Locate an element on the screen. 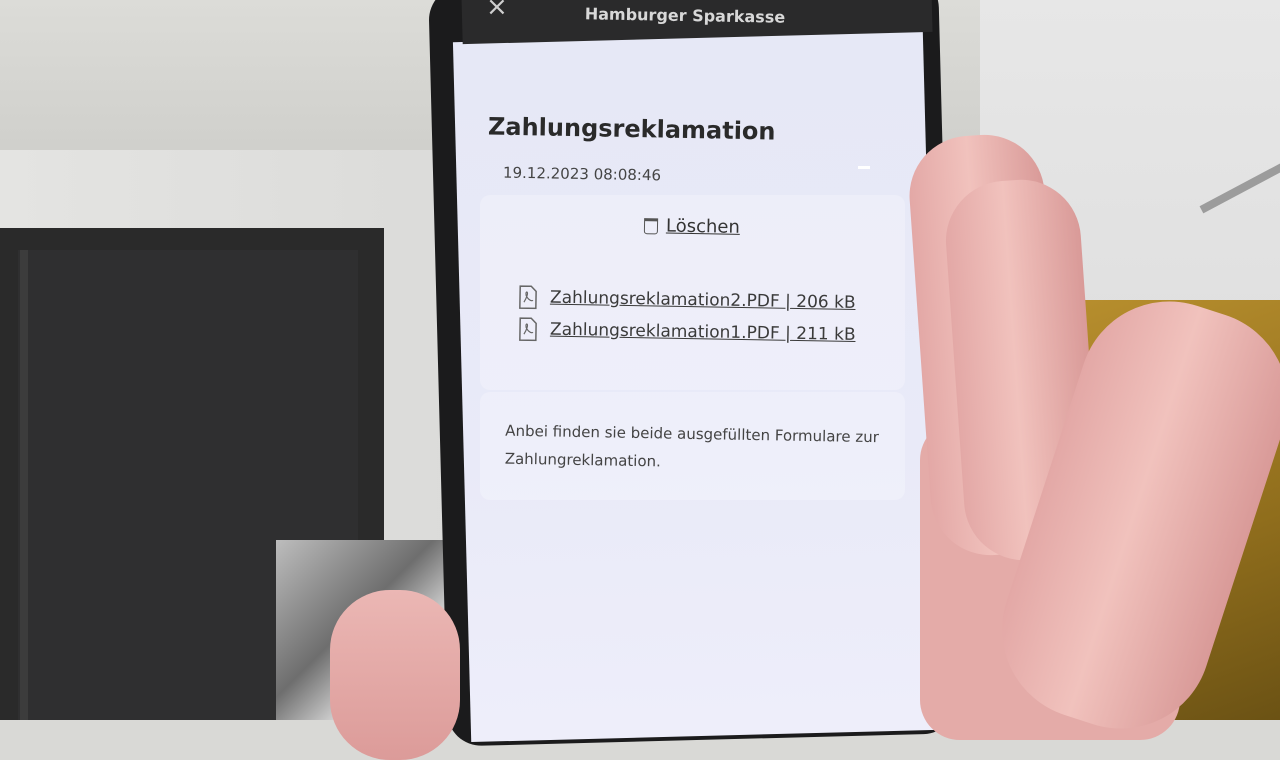 Image resolution: width=1280 pixels, height=760 pixels. trash-icon is located at coordinates (651, 225).